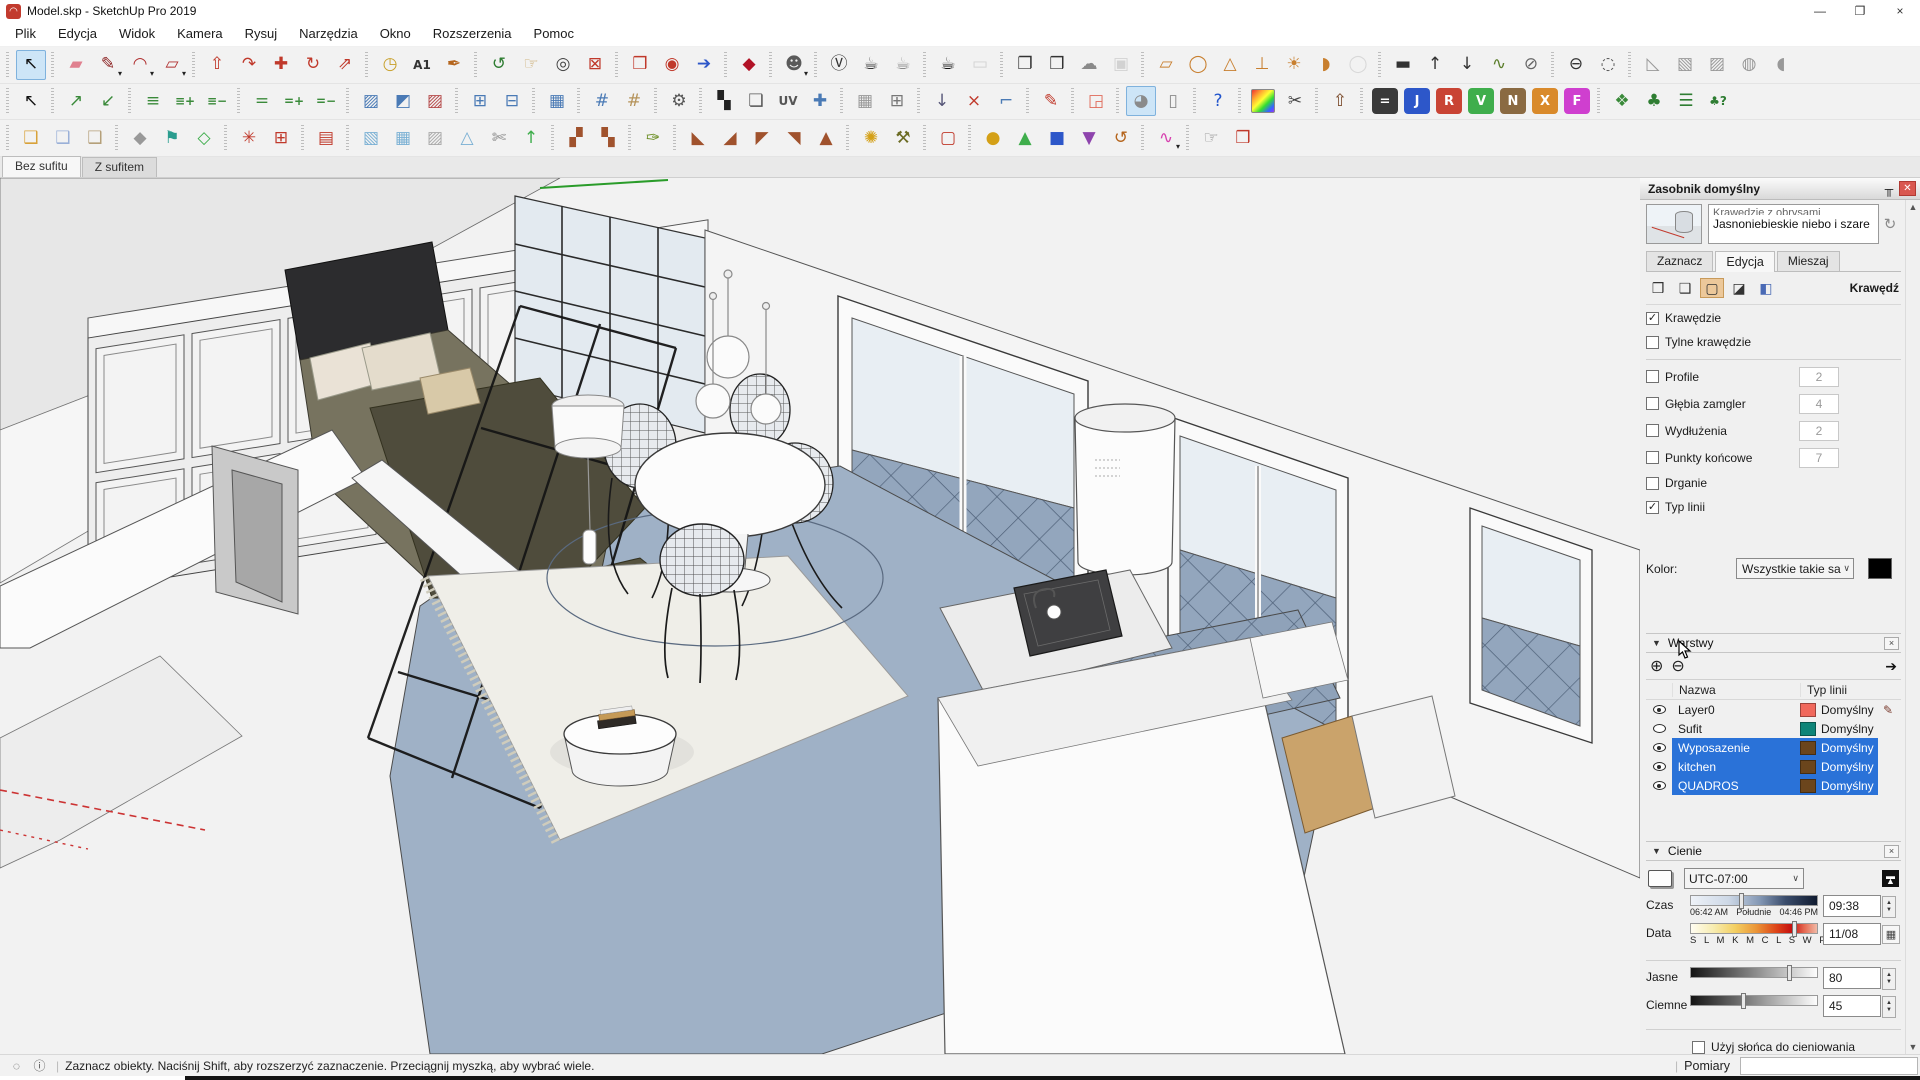 Image resolution: width=1920 pixels, height=1080 pixels. I want to click on shape-cone-icon: ▲, so click(1025, 138).